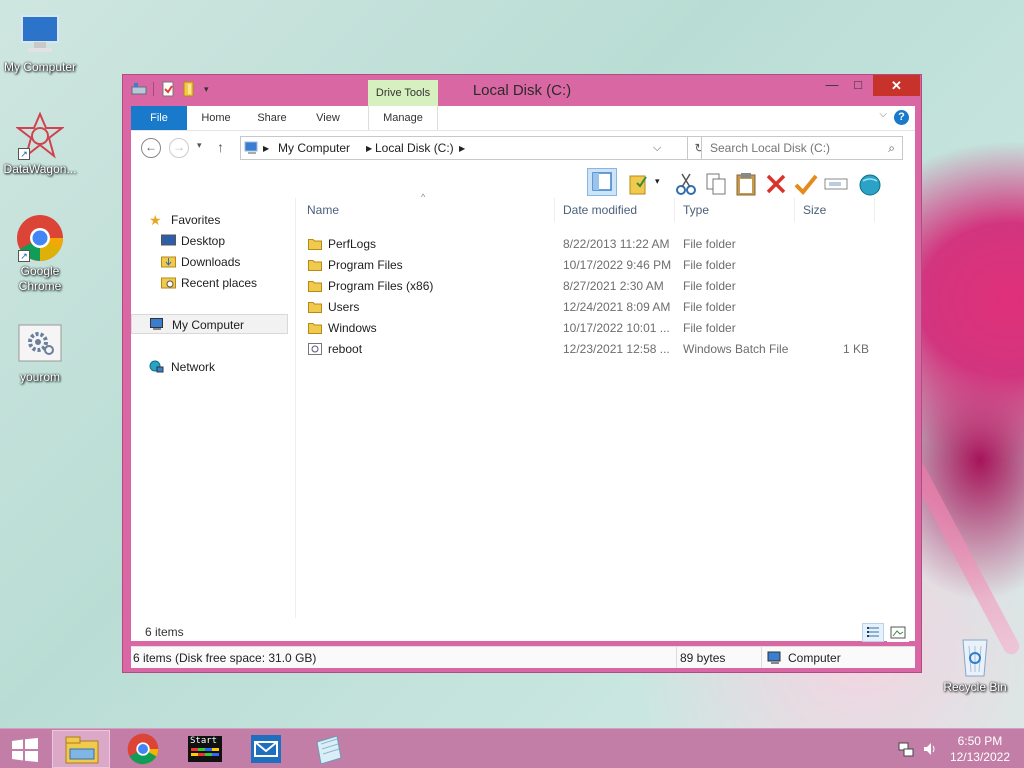 This screenshot has height=768, width=1024. Describe the element at coordinates (209, 262) in the screenshot. I see `nav-item-downloads: Downloads` at that location.